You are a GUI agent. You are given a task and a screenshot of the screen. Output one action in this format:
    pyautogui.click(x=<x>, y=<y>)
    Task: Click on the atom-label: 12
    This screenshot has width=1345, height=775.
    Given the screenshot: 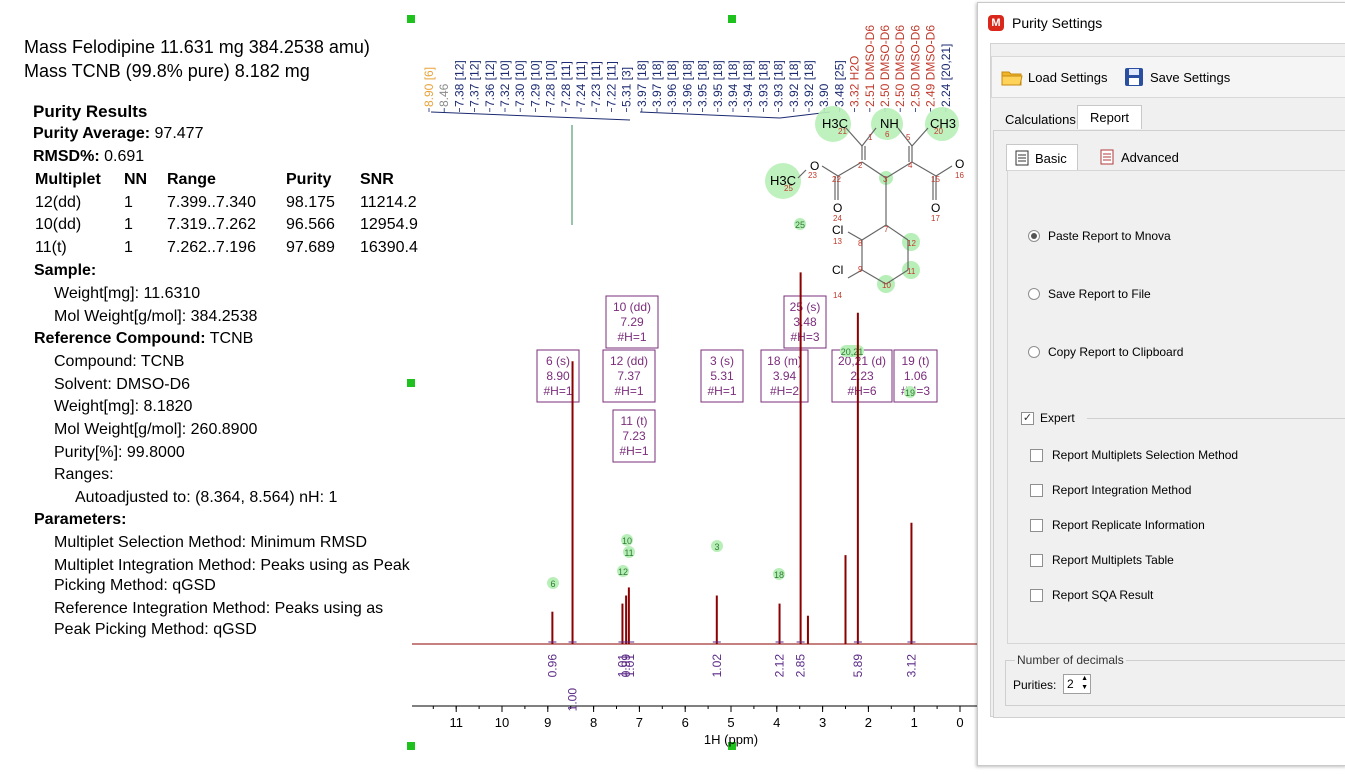 What is the action you would take?
    pyautogui.click(x=911, y=243)
    